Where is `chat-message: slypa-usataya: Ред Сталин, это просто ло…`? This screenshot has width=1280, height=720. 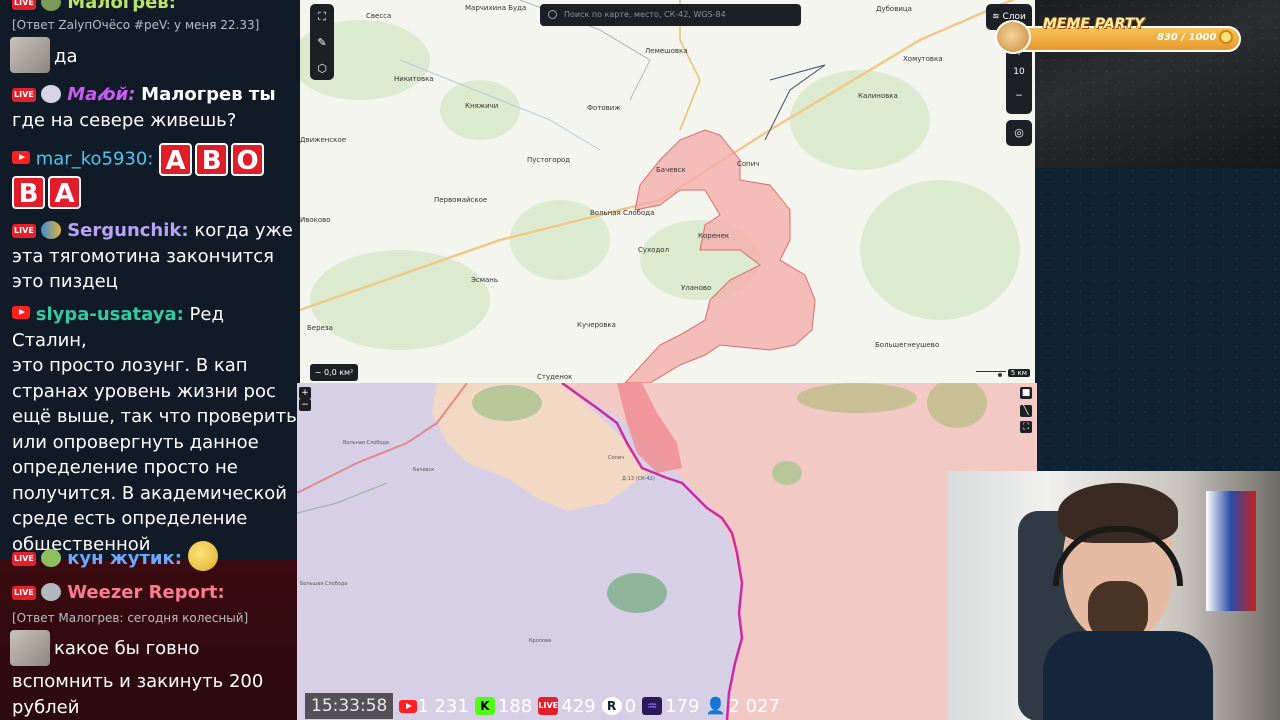 chat-message: slypa-usataya: Ред Сталин, это просто ло… is located at coordinates (154, 429).